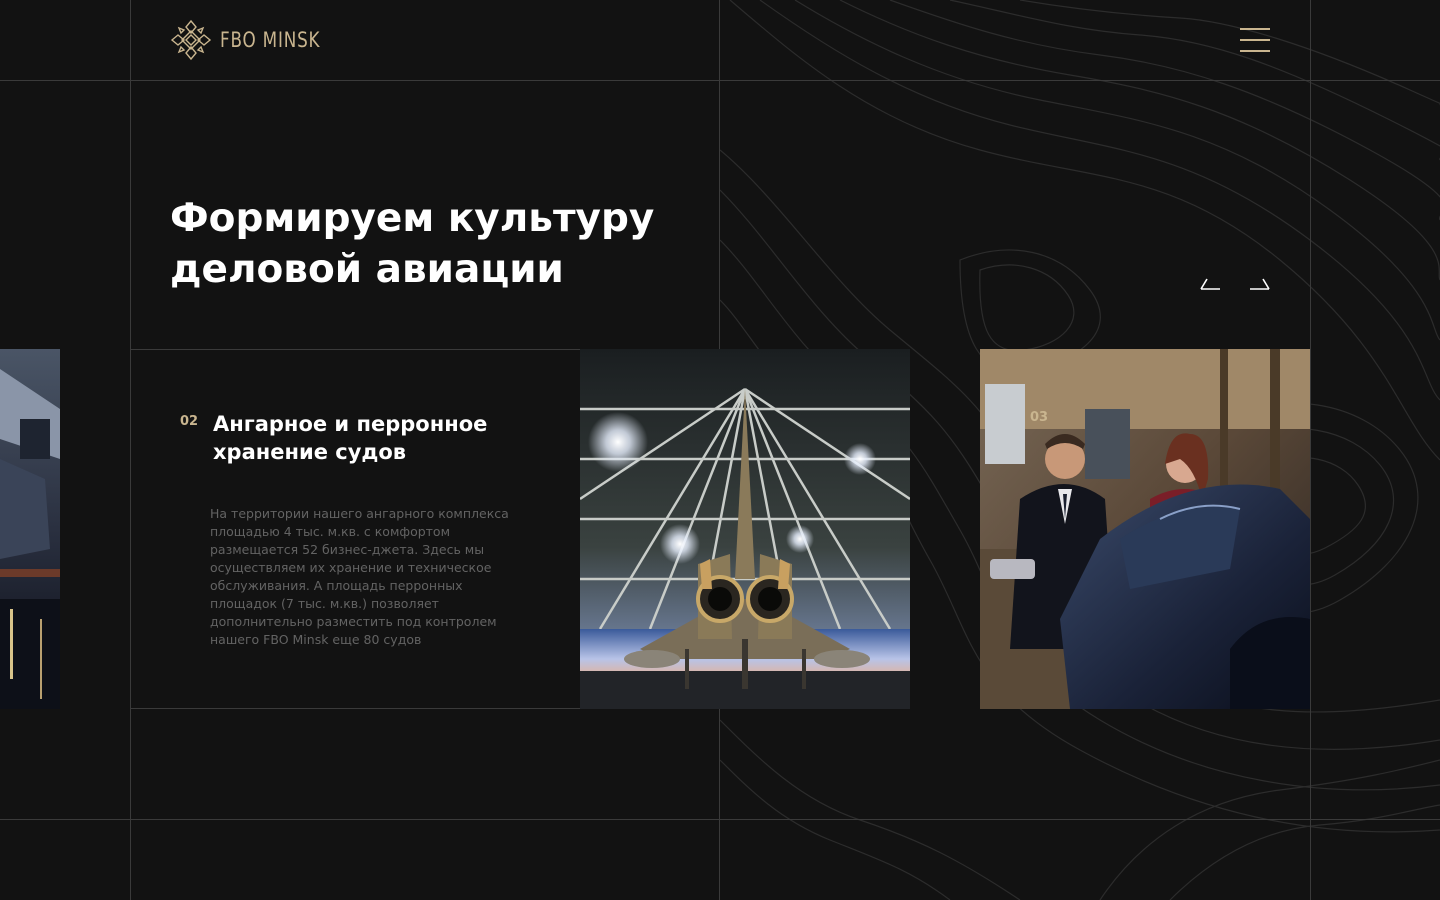 The image size is (1440, 900). I want to click on slide-number: 03, so click(1039, 417).